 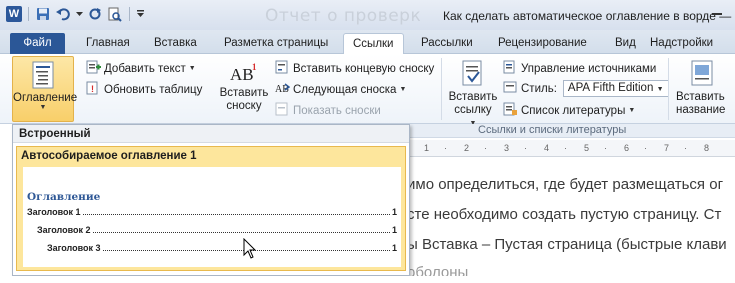 I want to click on mouse-pointer-icon, so click(x=250, y=250).